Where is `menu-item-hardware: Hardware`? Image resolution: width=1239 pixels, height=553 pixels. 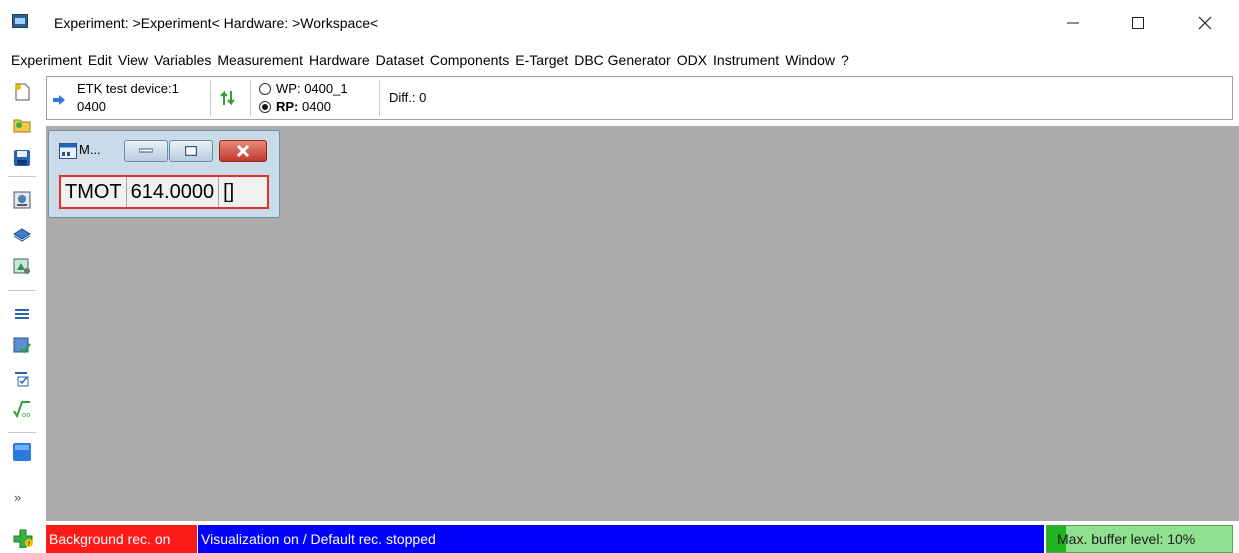 menu-item-hardware: Hardware is located at coordinates (339, 60).